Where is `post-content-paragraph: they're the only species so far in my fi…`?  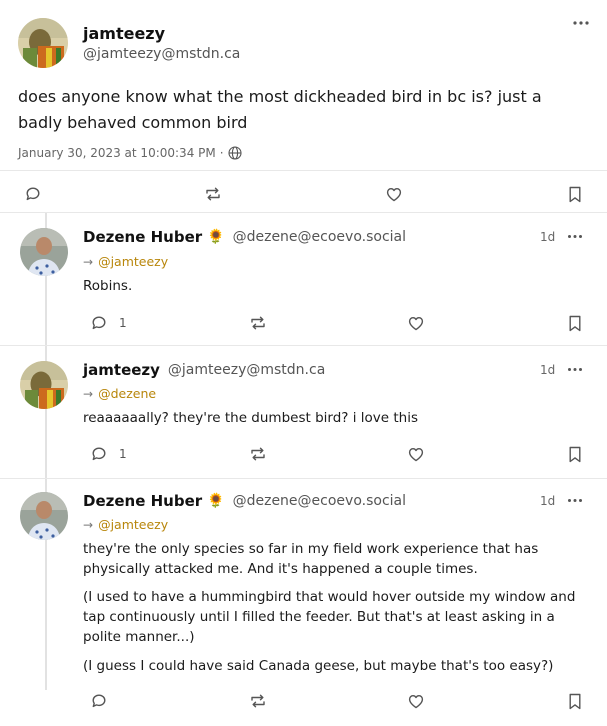
post-content-paragraph: they're the only species so far in my fi… is located at coordinates (311, 559).